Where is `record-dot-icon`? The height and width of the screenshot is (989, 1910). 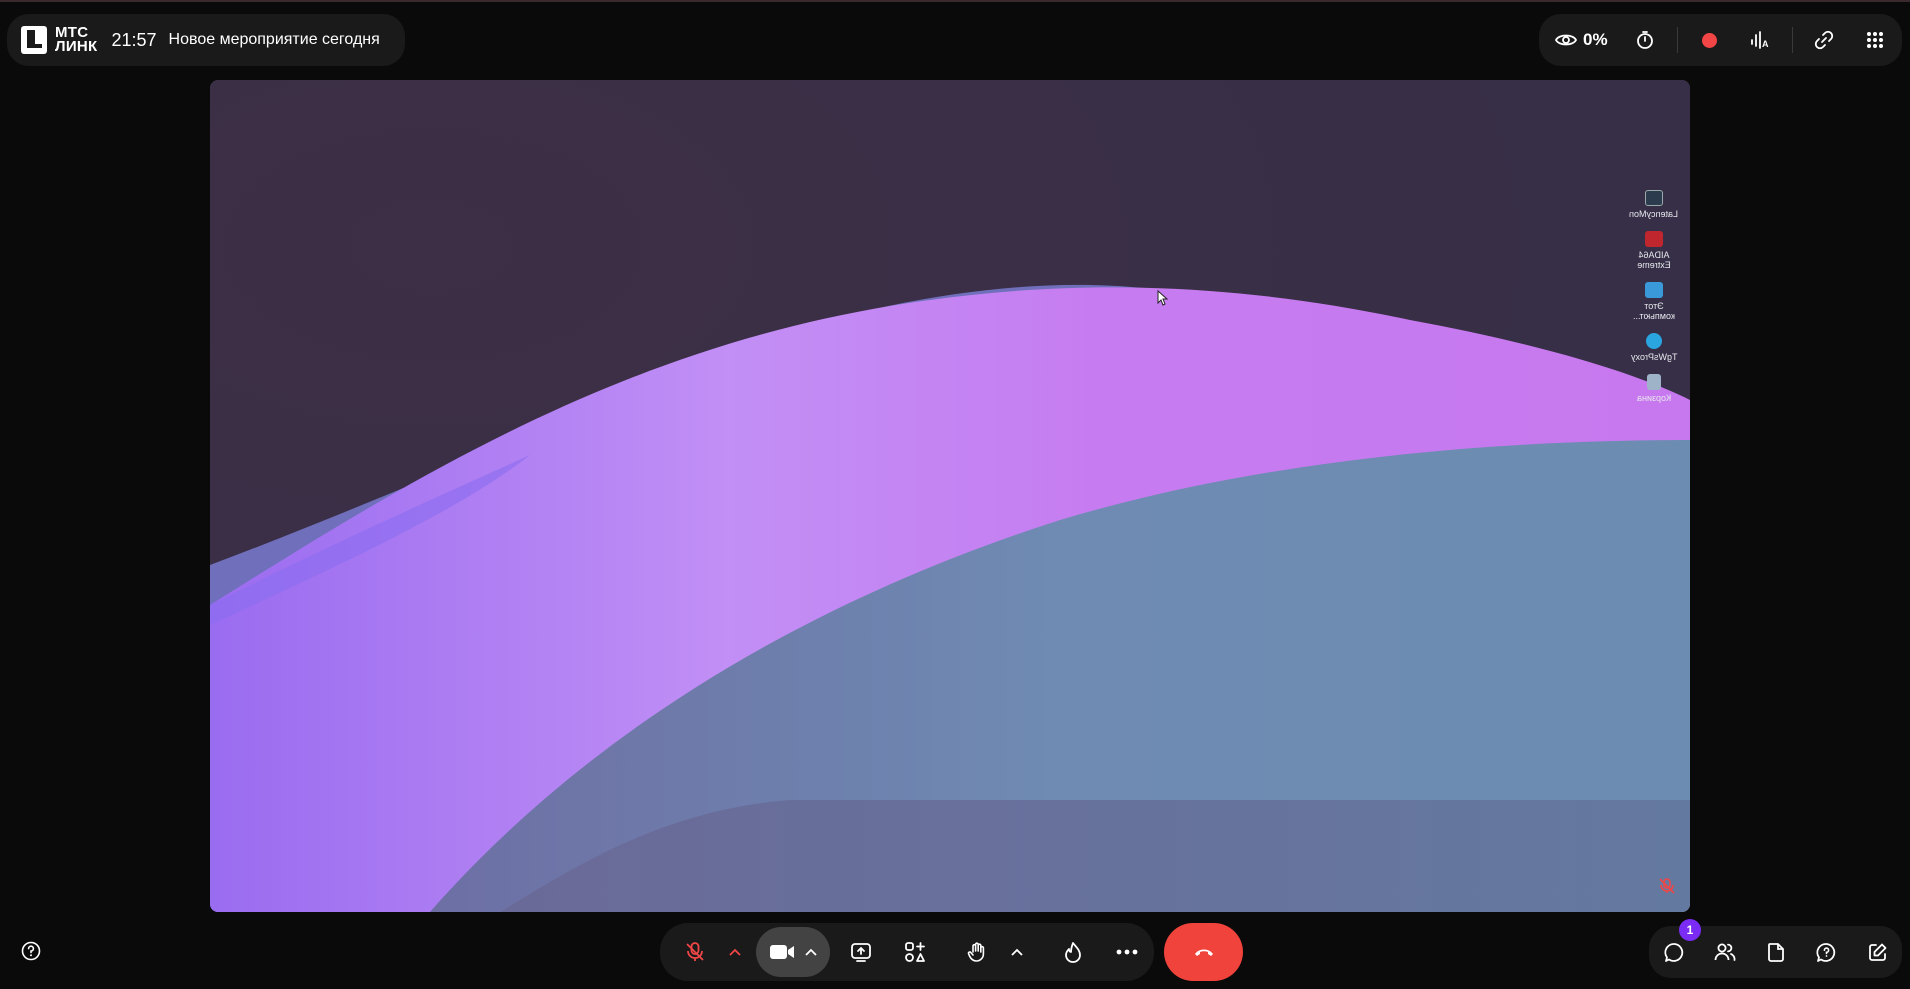 record-dot-icon is located at coordinates (1709, 40).